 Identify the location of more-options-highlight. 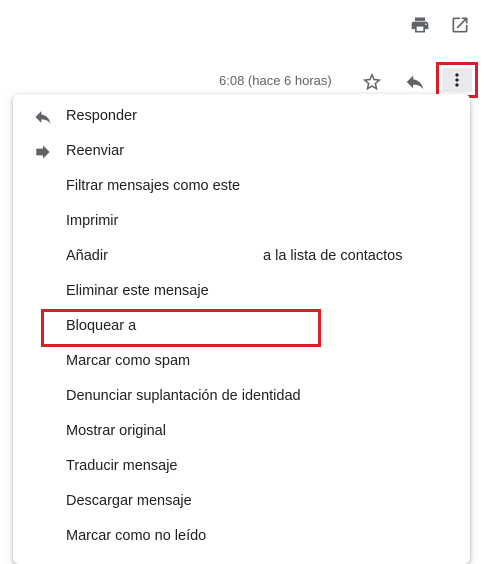
(457, 80).